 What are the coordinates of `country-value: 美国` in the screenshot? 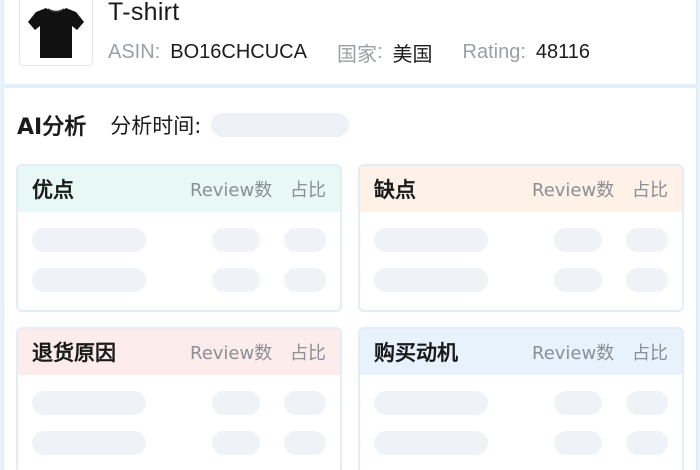 It's located at (412, 54).